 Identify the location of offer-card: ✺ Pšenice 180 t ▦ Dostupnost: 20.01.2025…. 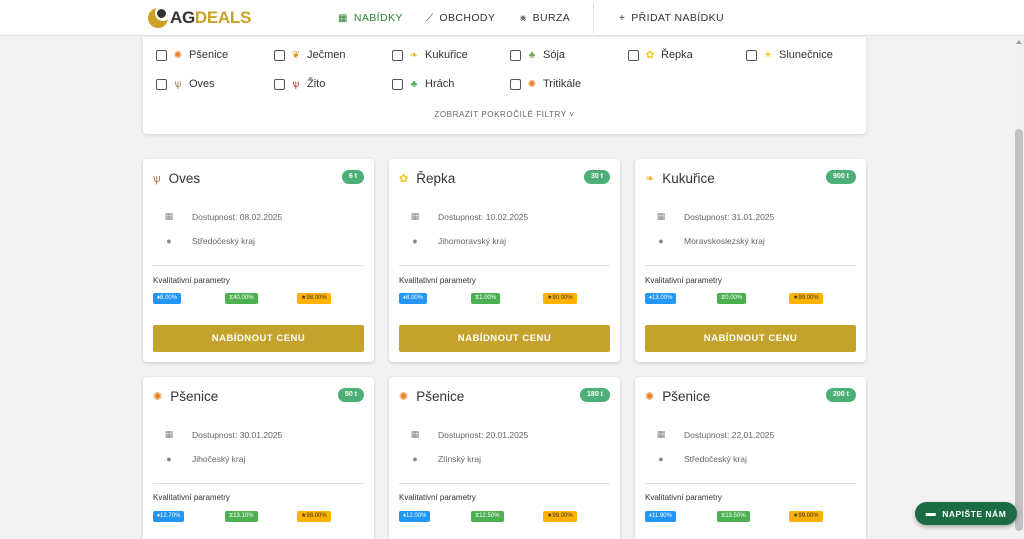
(504, 458).